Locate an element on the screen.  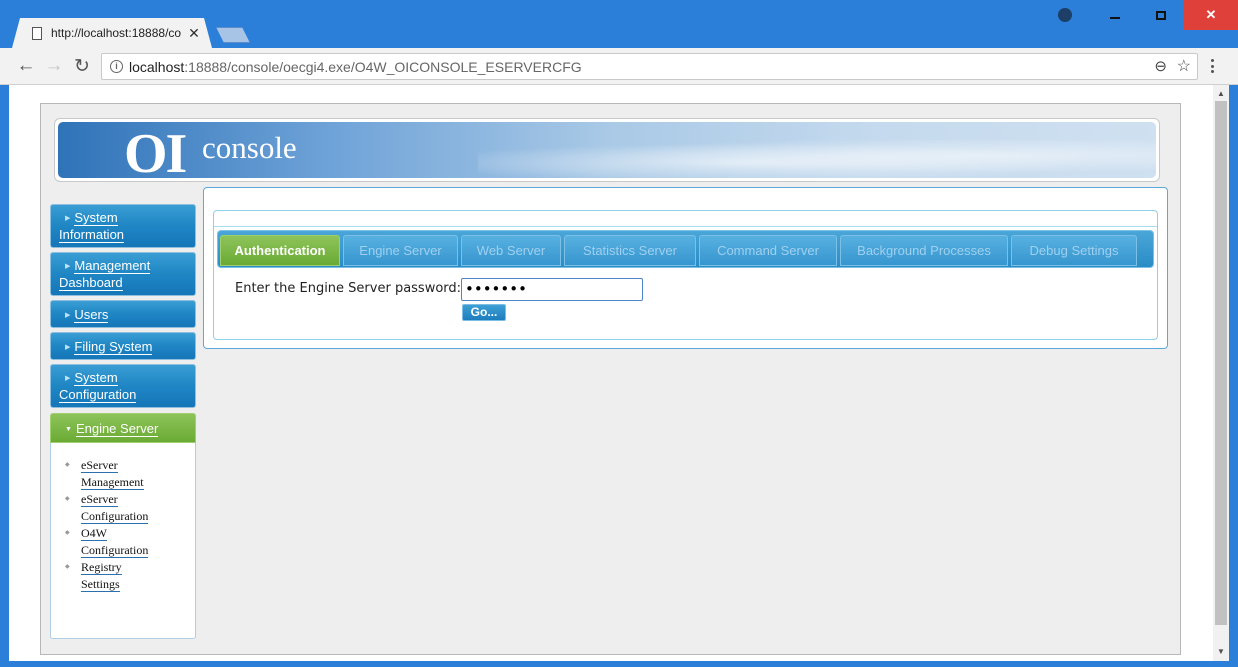
close-window-button: ✕ is located at coordinates (1211, 15).